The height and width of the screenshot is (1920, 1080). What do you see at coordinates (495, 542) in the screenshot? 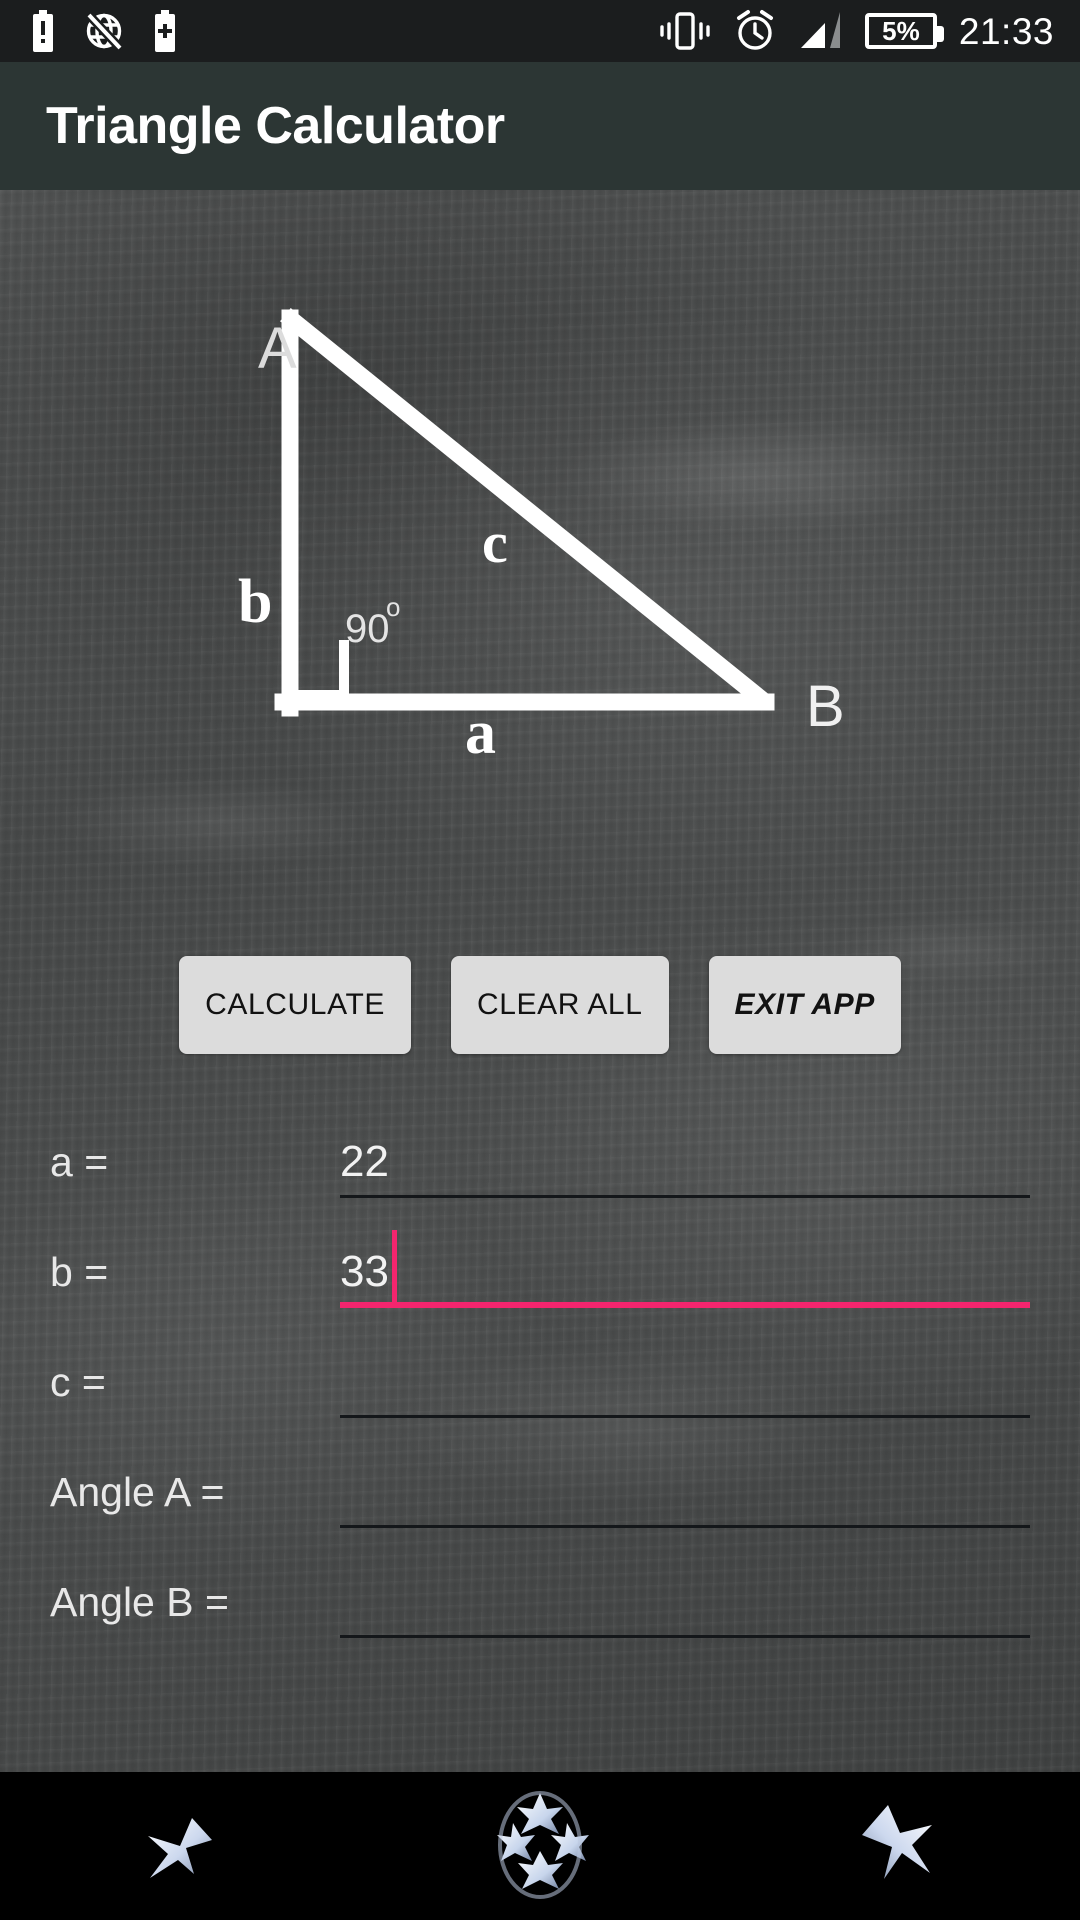
I see `side-c-label: c` at bounding box center [495, 542].